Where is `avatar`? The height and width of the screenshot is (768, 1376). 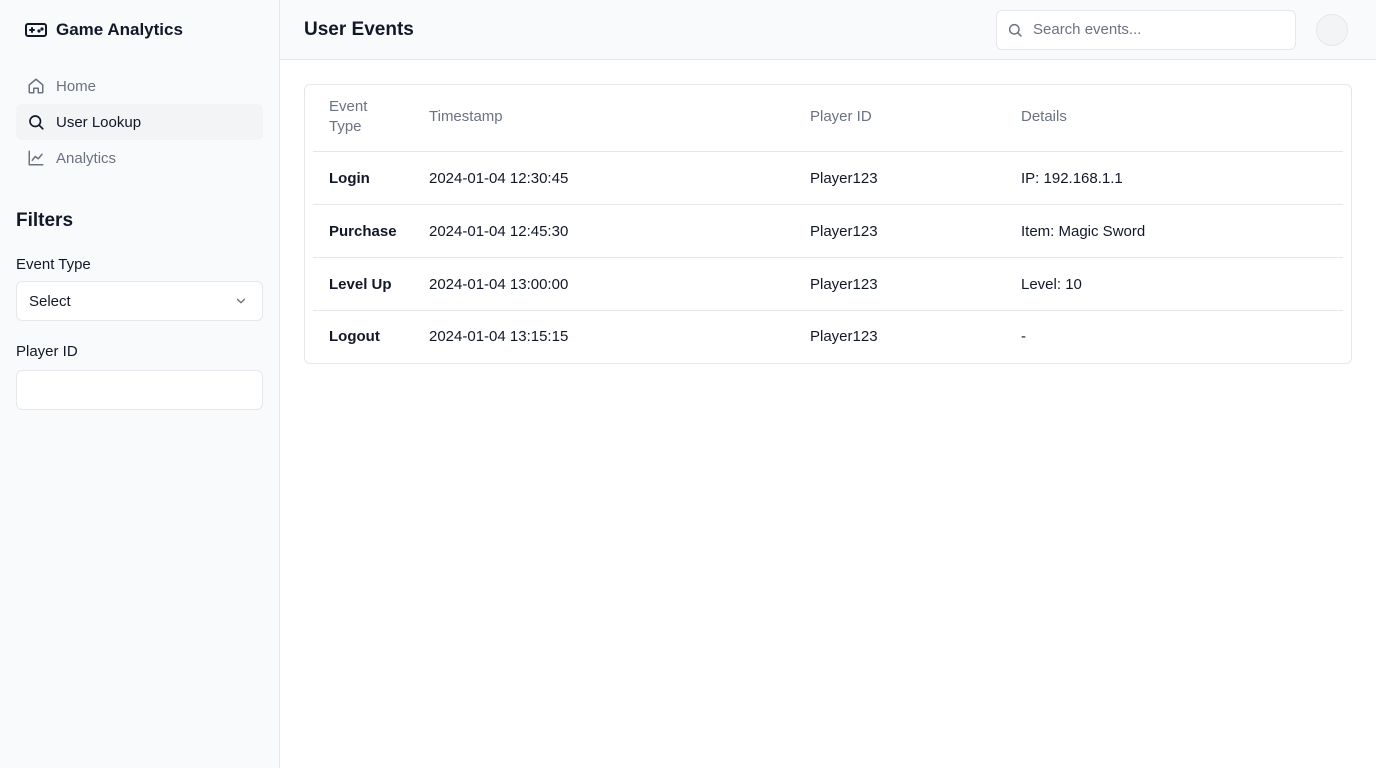
avatar is located at coordinates (1332, 29).